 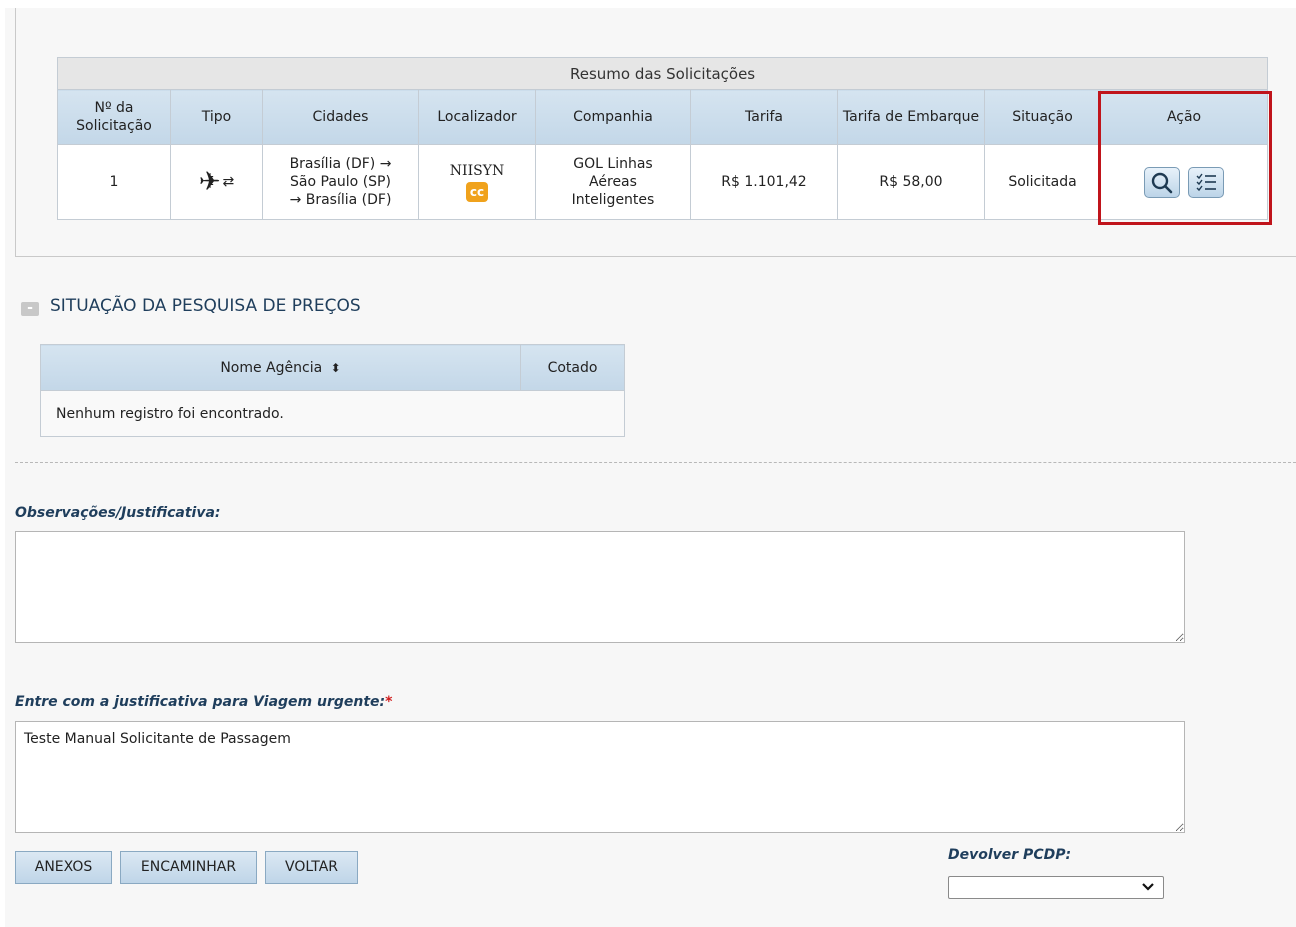 What do you see at coordinates (1042, 182) in the screenshot?
I see `cell-situacao: Solicitada` at bounding box center [1042, 182].